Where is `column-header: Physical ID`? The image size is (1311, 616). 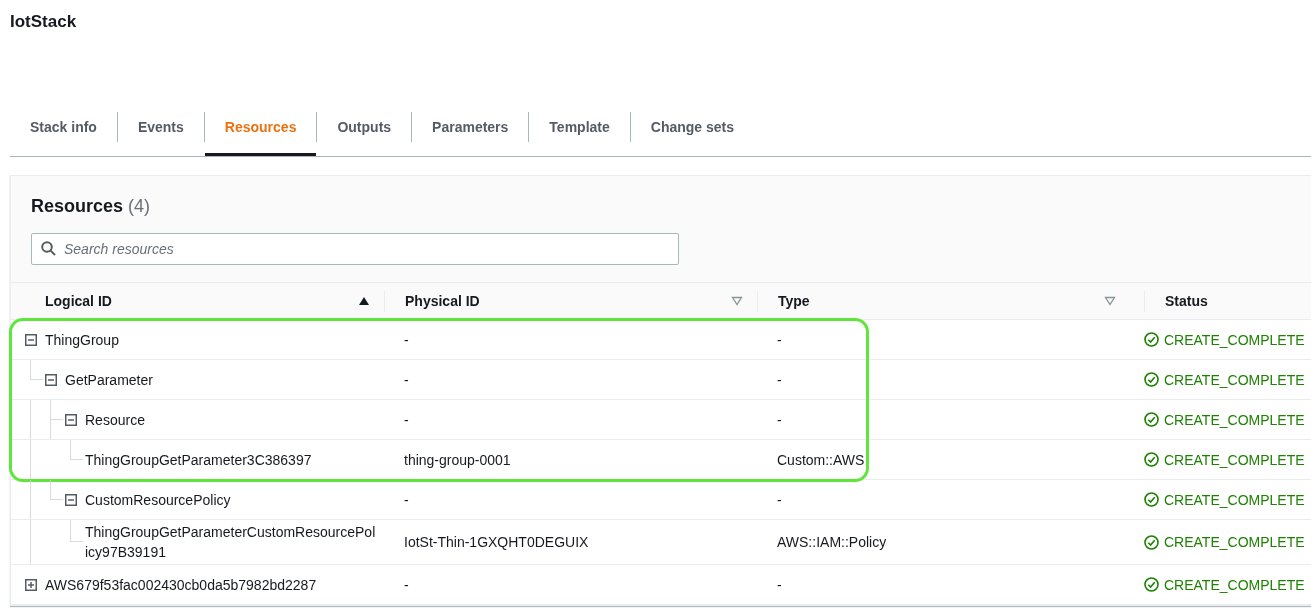
column-header: Physical ID is located at coordinates (442, 301).